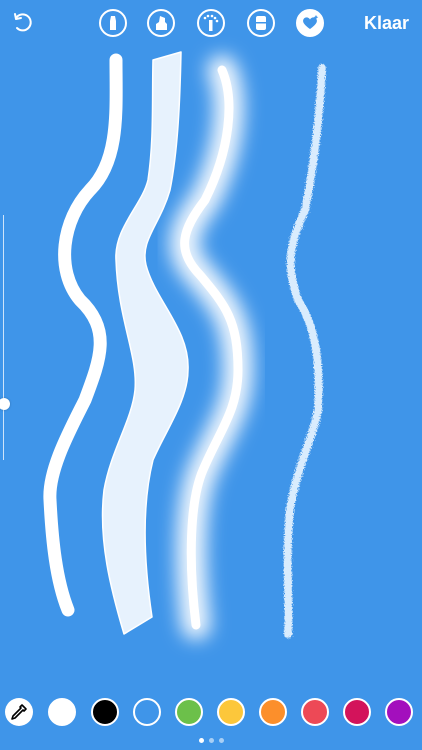 This screenshot has height=750, width=422. I want to click on color-swatch-yellow, so click(231, 712).